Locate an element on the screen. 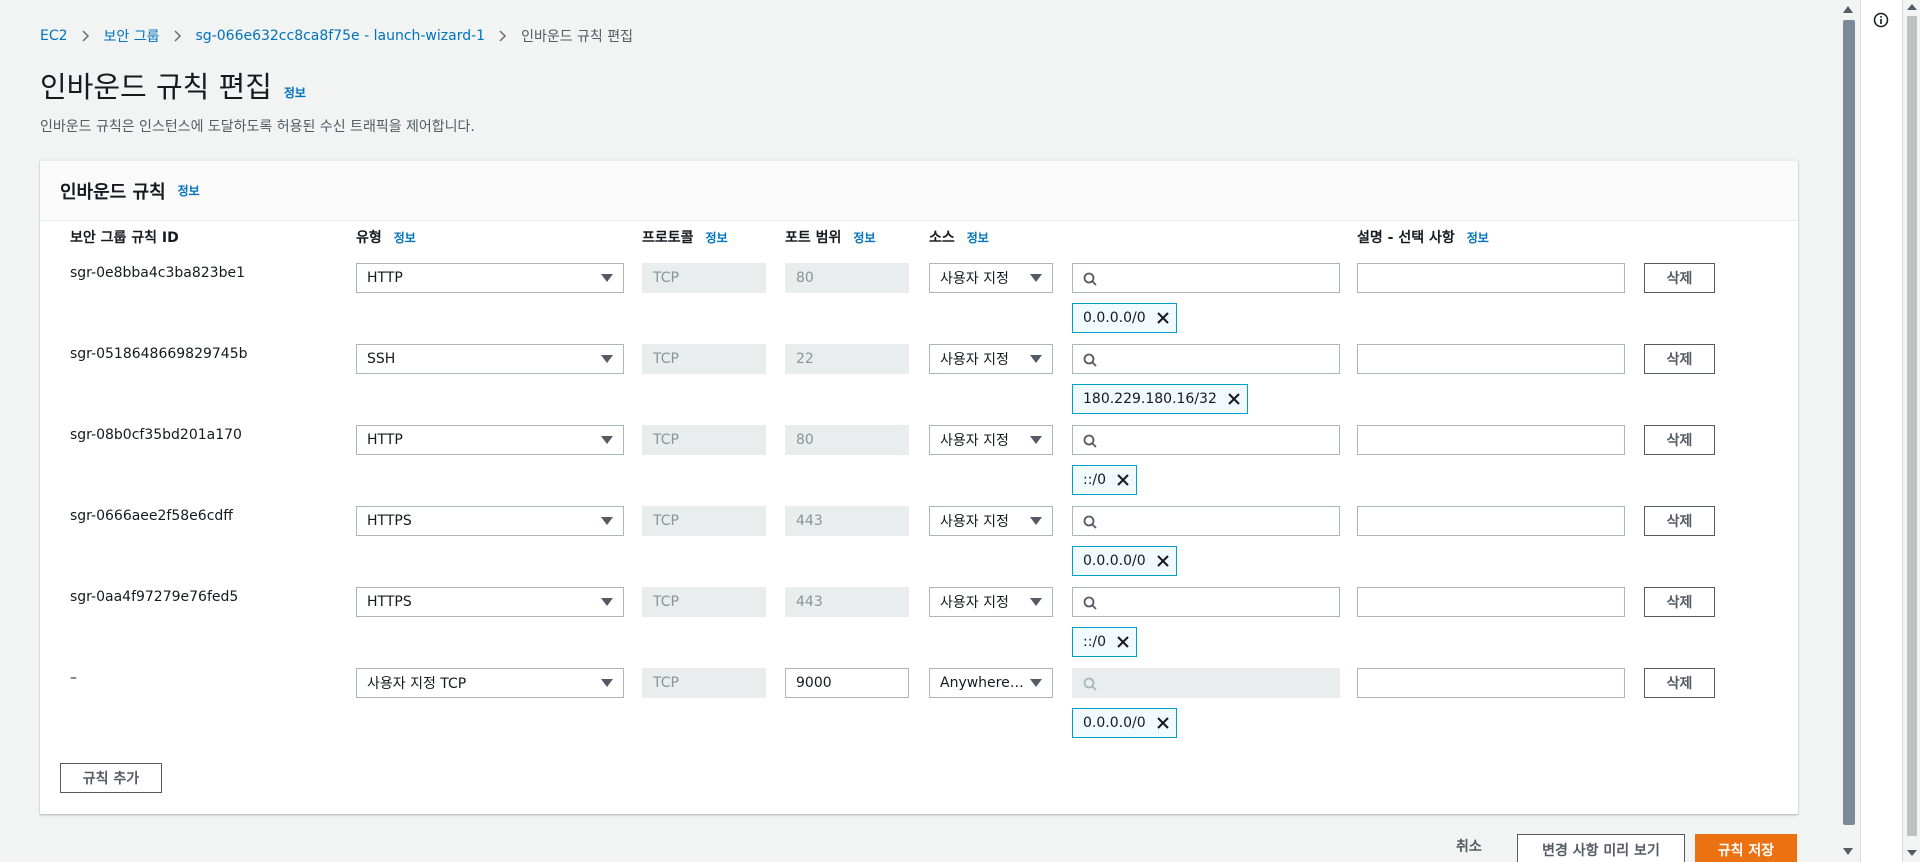 This screenshot has width=1920, height=862. col-header-rule-id-label: 보안 그룹 규칙 ID is located at coordinates (124, 238).